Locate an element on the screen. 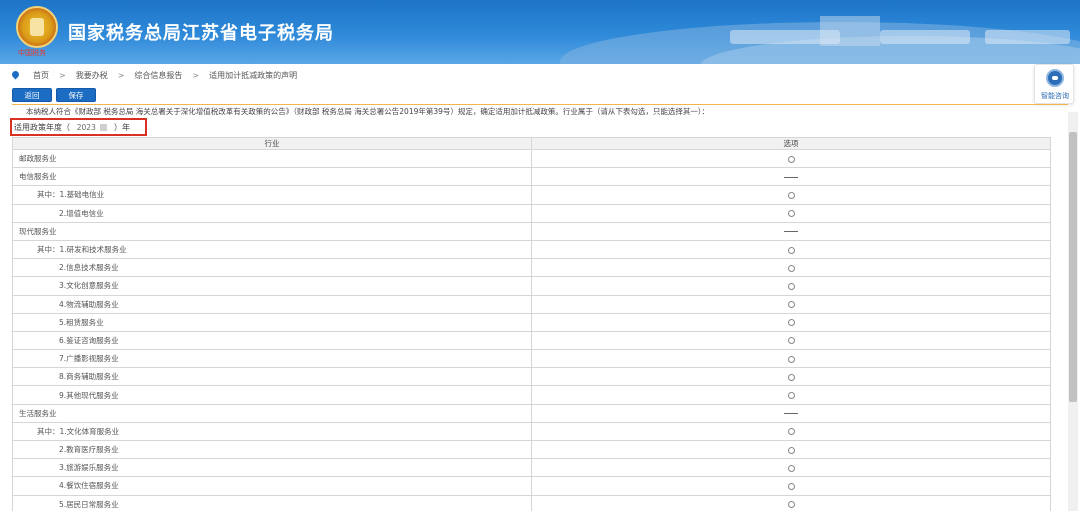 This screenshot has width=1080, height=511. policy-year-close-paren: ） is located at coordinates (118, 127).